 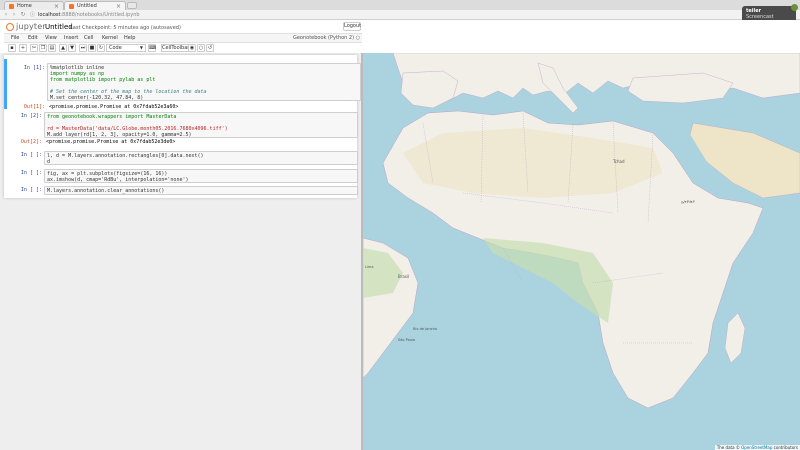 What do you see at coordinates (403, 276) in the screenshot?
I see `map-label-brasil: Brasil` at bounding box center [403, 276].